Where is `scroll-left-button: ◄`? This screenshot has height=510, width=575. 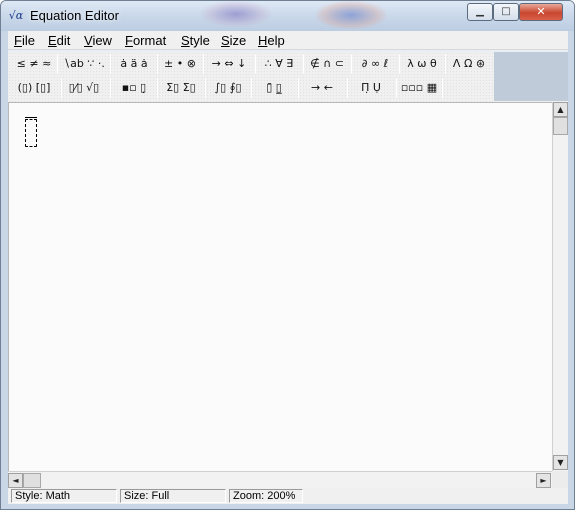 scroll-left-button: ◄ is located at coordinates (15, 480).